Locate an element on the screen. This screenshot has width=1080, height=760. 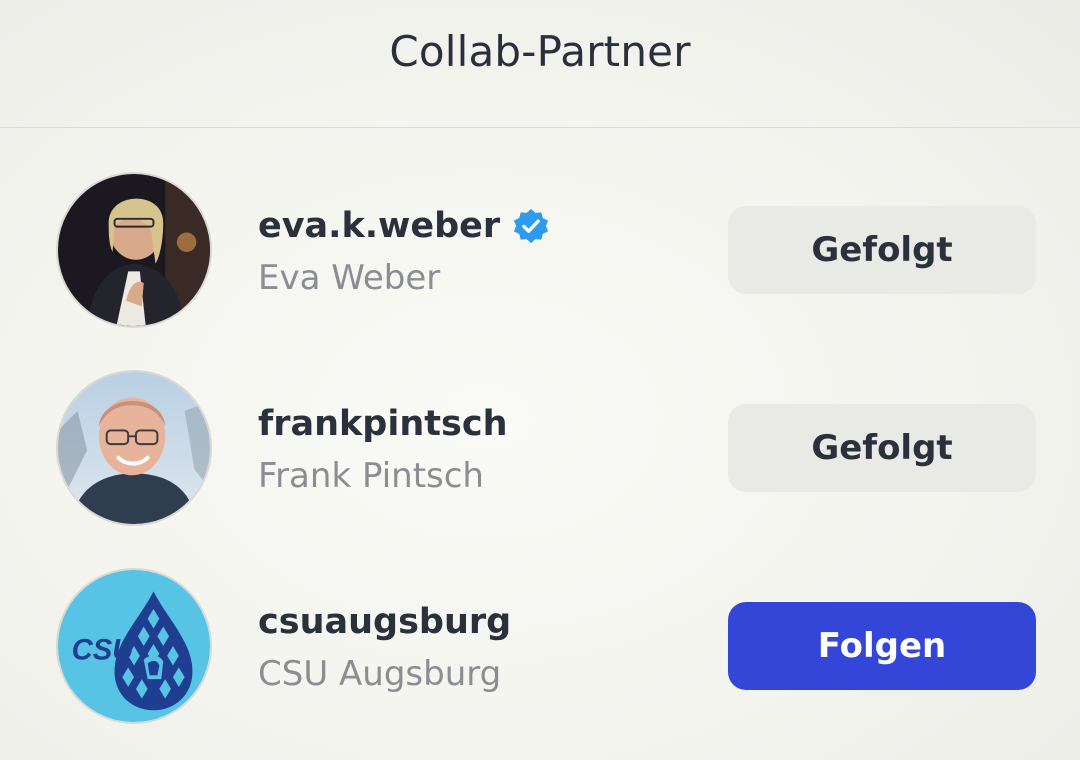
csu-logo-text: CSU is located at coordinates (103, 651).